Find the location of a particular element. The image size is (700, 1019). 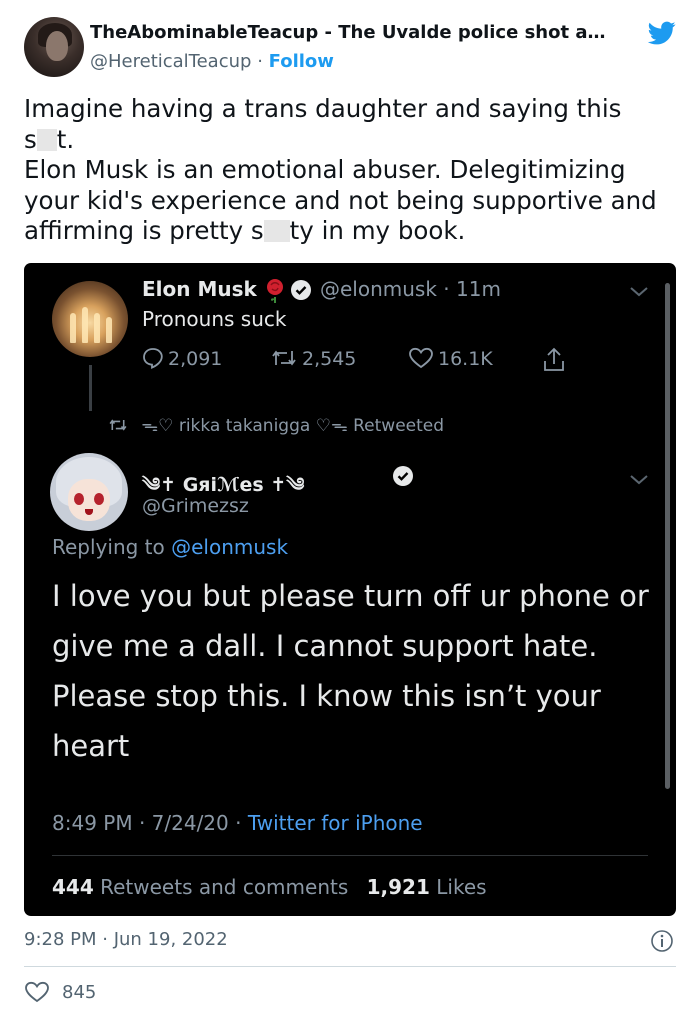

tweet-line: s t. is located at coordinates (49, 139).